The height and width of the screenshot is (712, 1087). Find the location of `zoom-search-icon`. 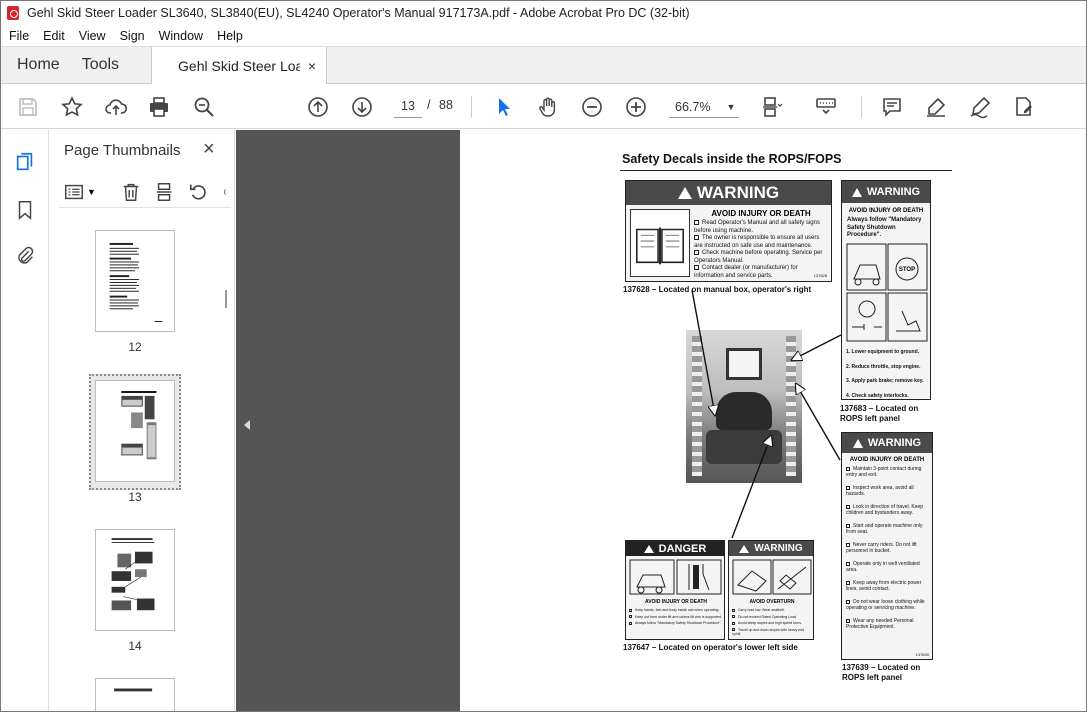

zoom-search-icon is located at coordinates (204, 107).